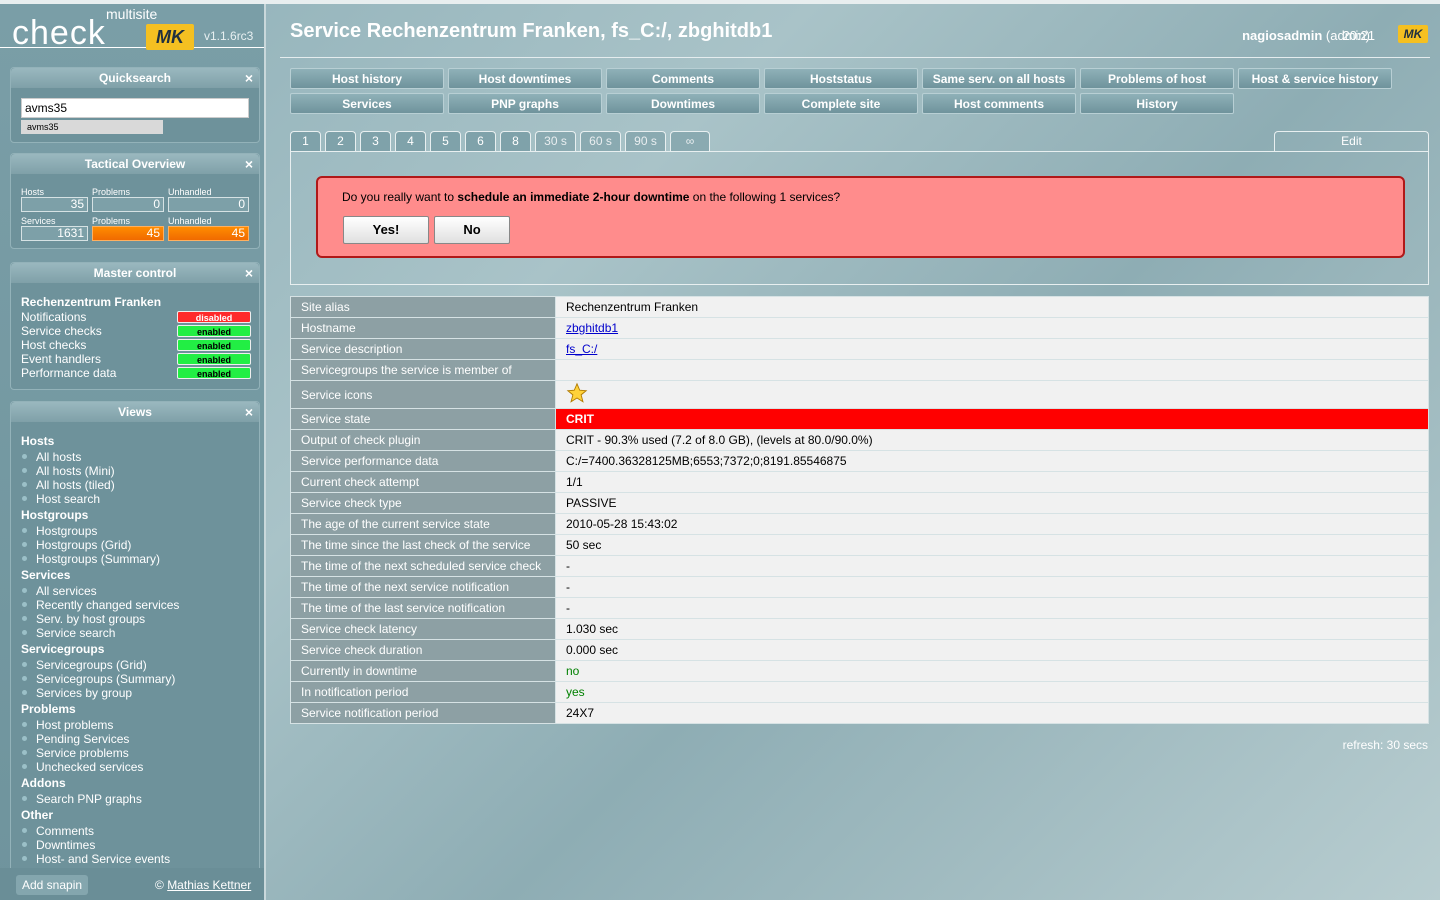 This screenshot has height=900, width=1440. Describe the element at coordinates (209, 885) in the screenshot. I see `author-link: Mathias Kettner` at that location.